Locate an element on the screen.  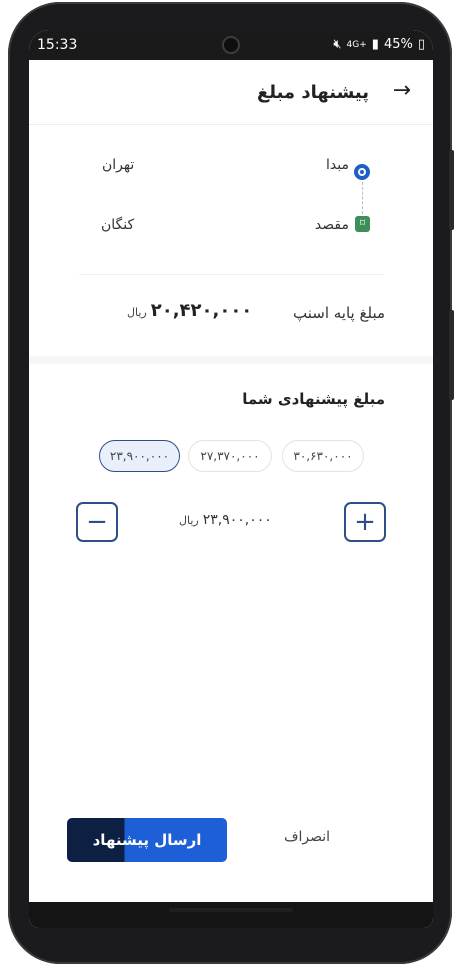
power-button is located at coordinates (451, 355).